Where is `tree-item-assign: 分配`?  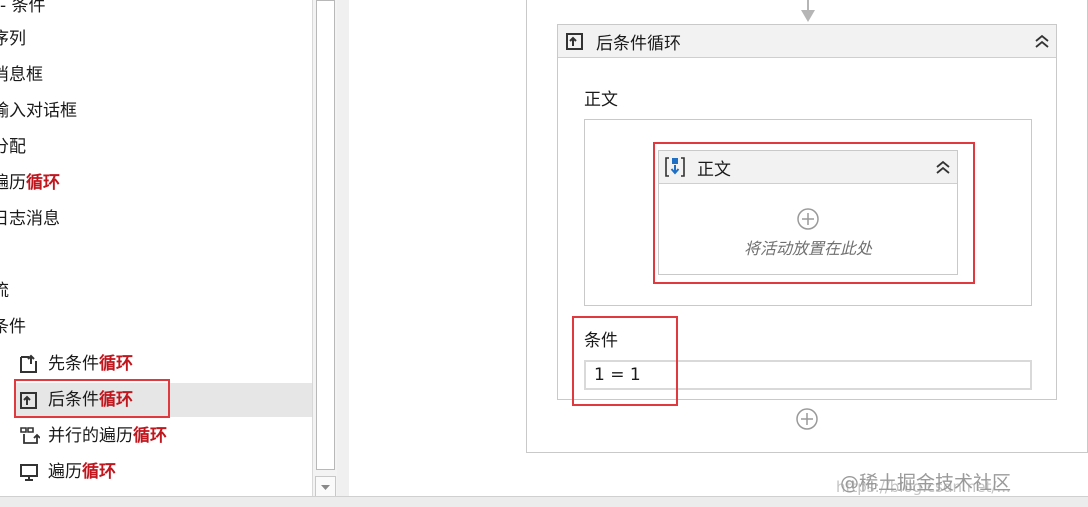
tree-item-assign: 分配 is located at coordinates (13, 147).